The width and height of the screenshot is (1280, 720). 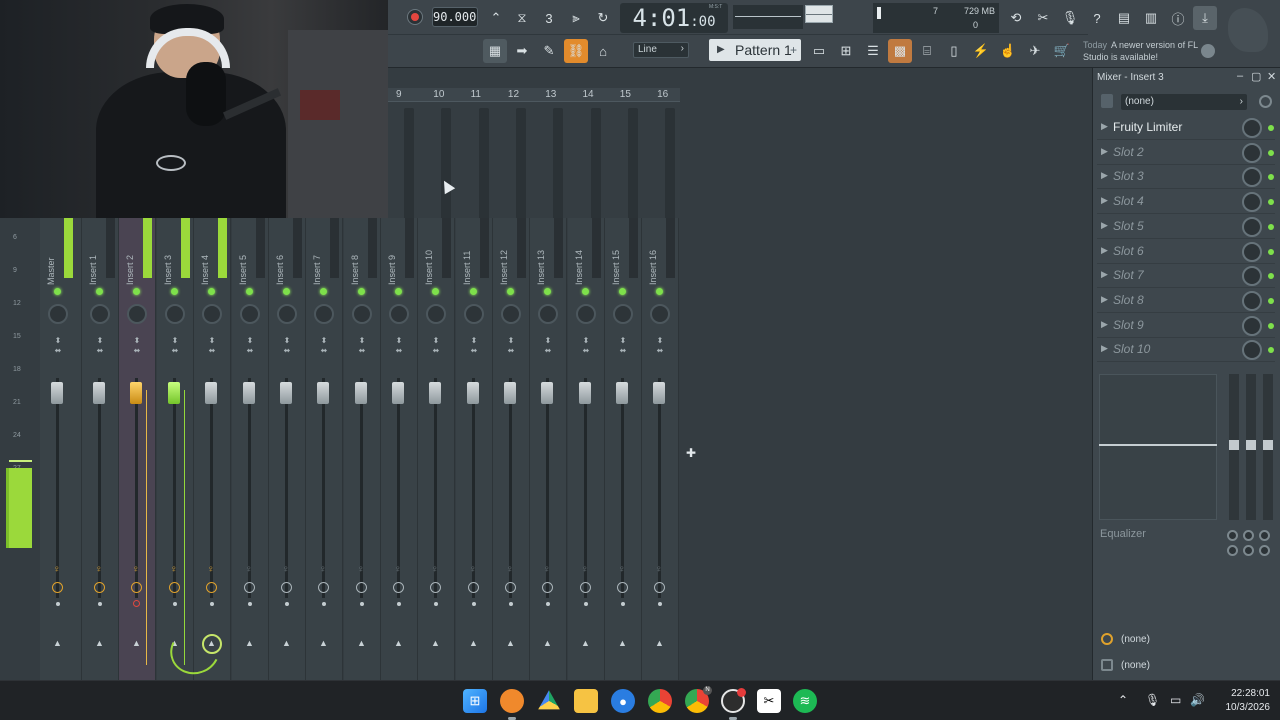 What do you see at coordinates (819, 51) in the screenshot?
I see `playlist-icon: ▭` at bounding box center [819, 51].